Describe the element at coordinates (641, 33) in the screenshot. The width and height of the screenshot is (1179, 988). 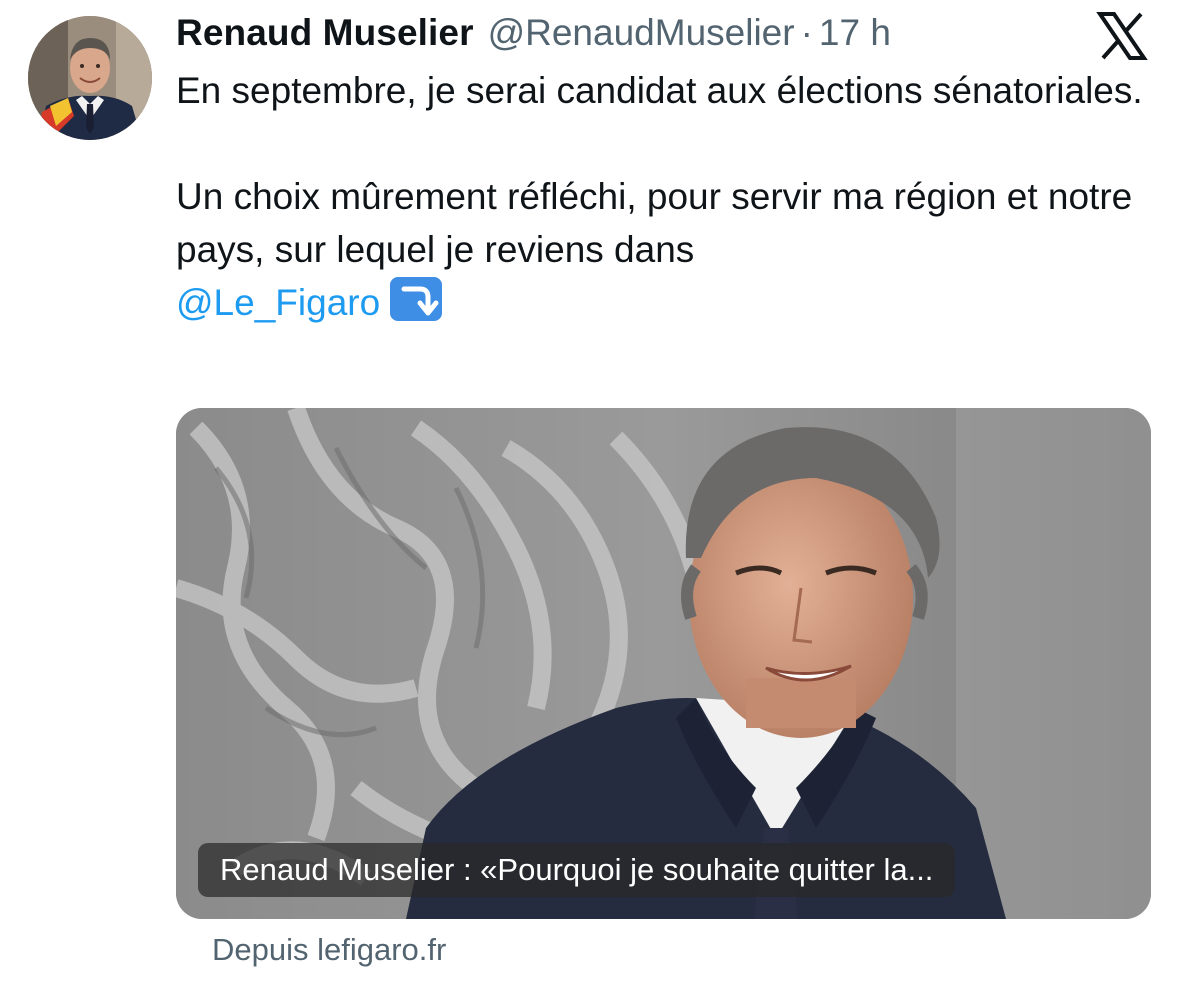
I see `author-handle: @RenaudMuselier` at that location.